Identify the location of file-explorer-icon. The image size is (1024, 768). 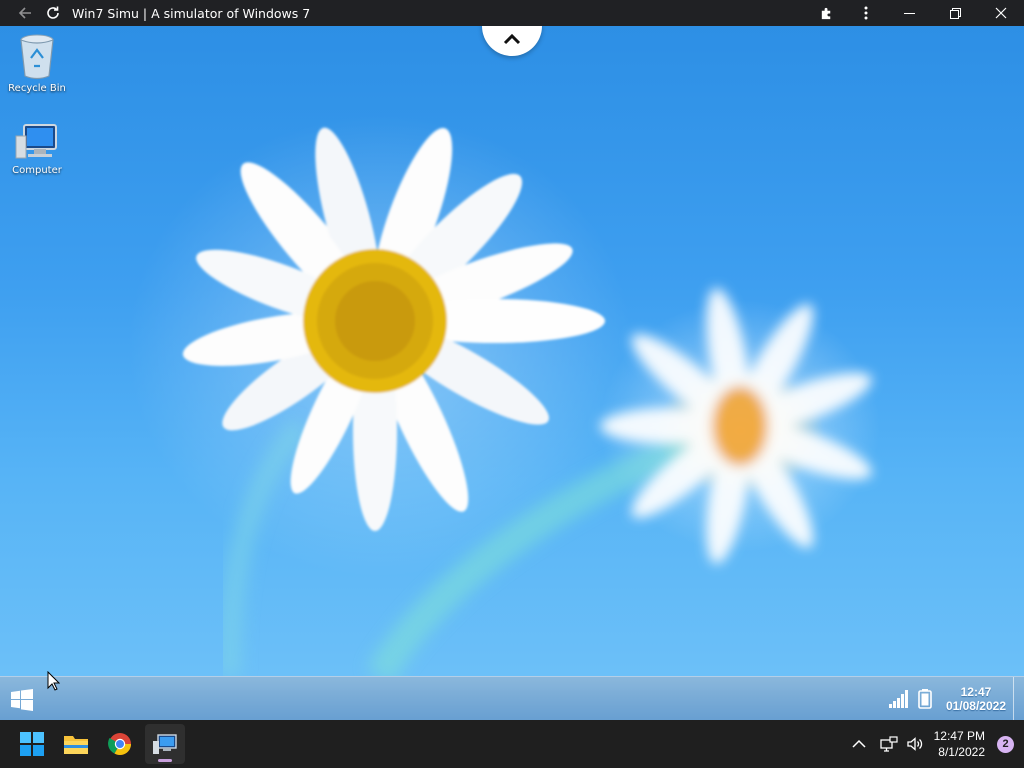
(76, 745).